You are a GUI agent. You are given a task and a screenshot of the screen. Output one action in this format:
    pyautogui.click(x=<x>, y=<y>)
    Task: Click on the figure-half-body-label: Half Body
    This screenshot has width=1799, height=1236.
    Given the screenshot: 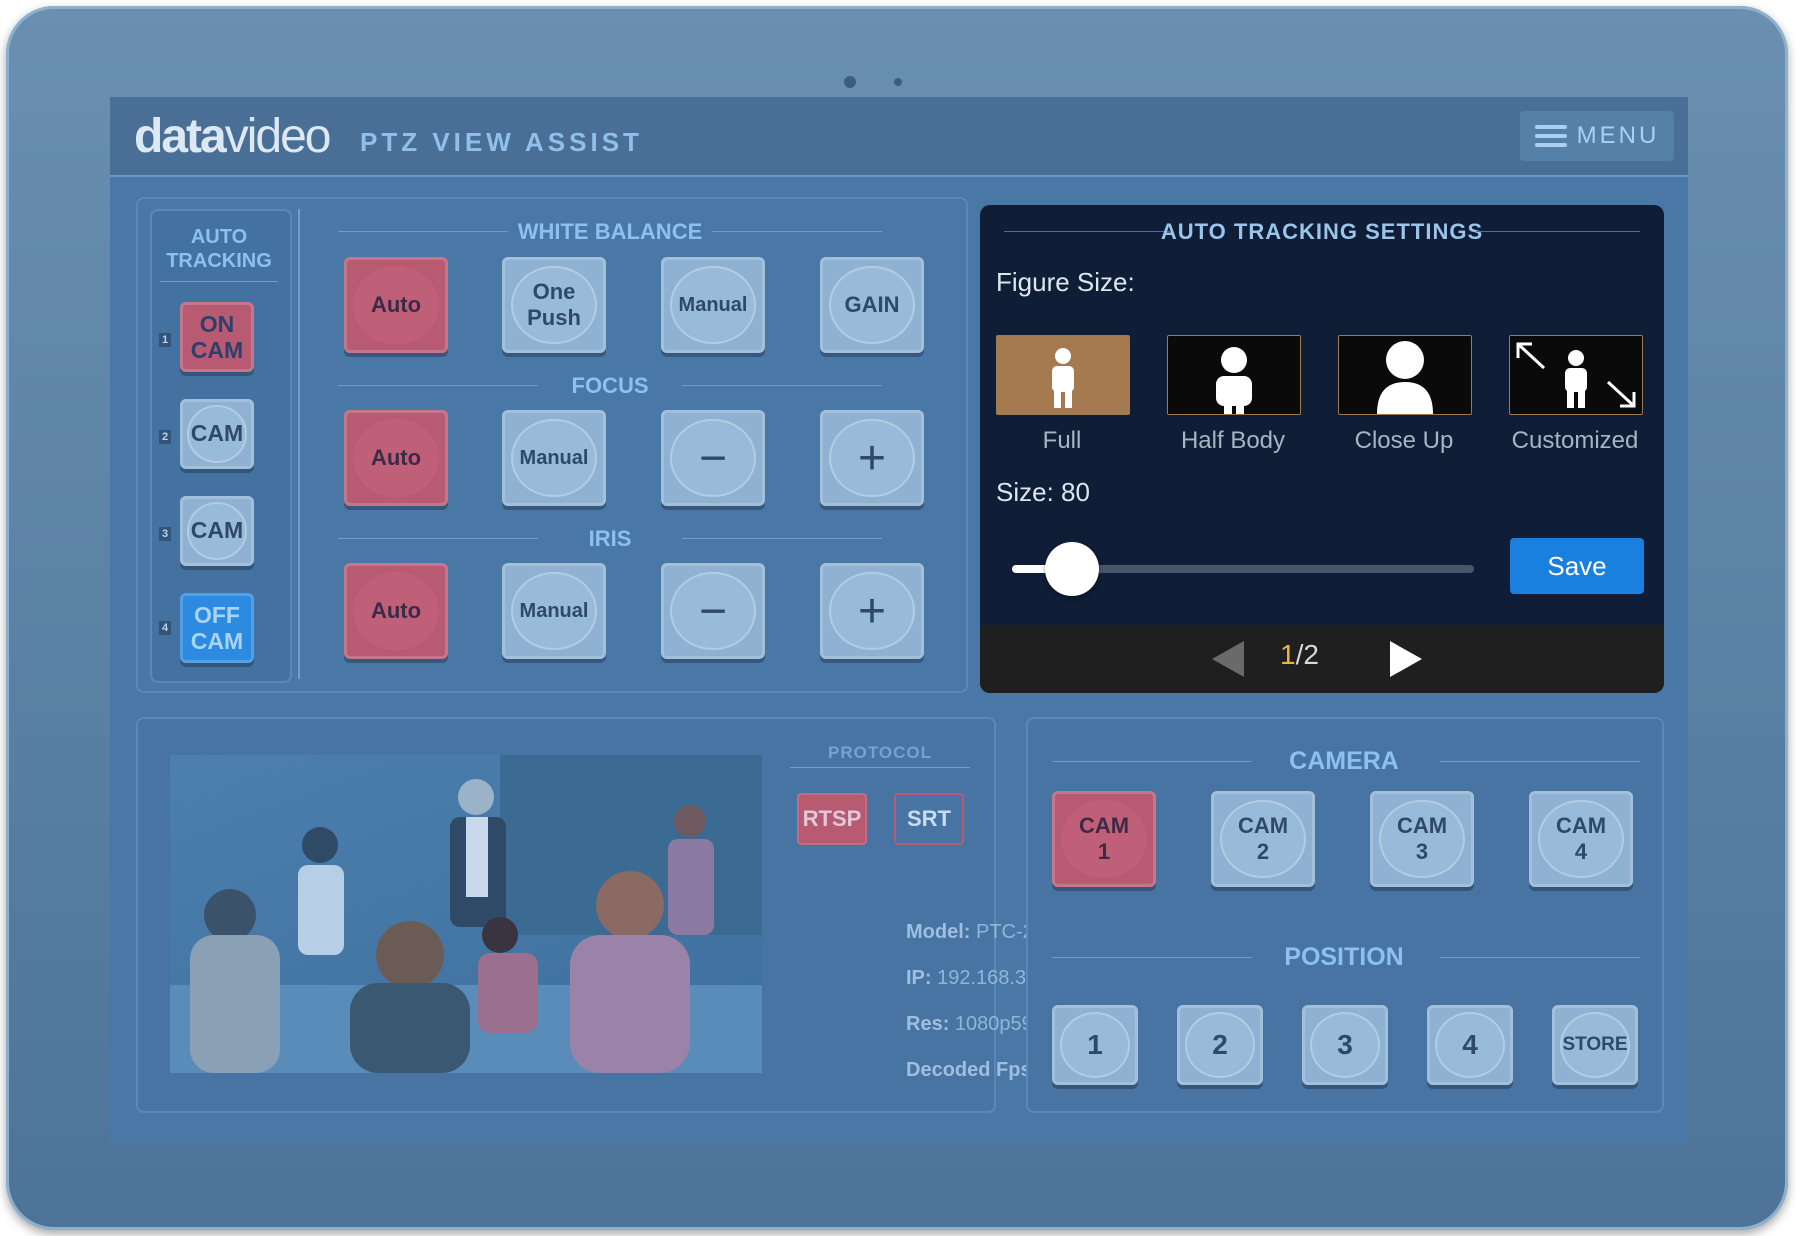 What is the action you would take?
    pyautogui.click(x=1233, y=440)
    